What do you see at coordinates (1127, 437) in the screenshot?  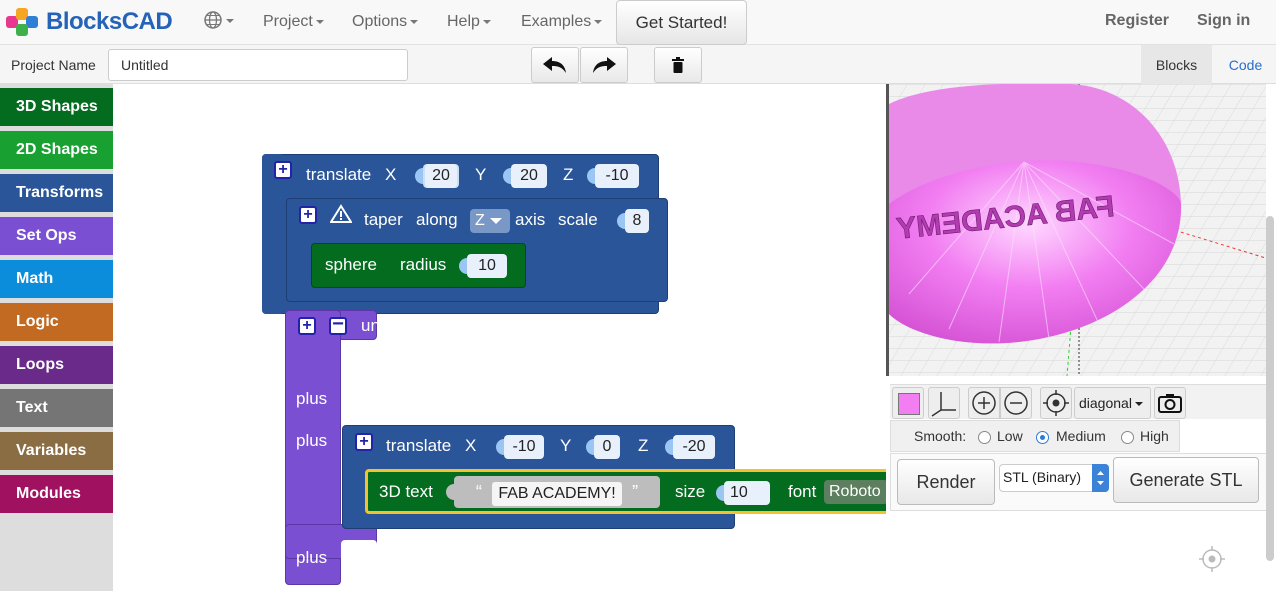 I see `smooth-high-radio` at bounding box center [1127, 437].